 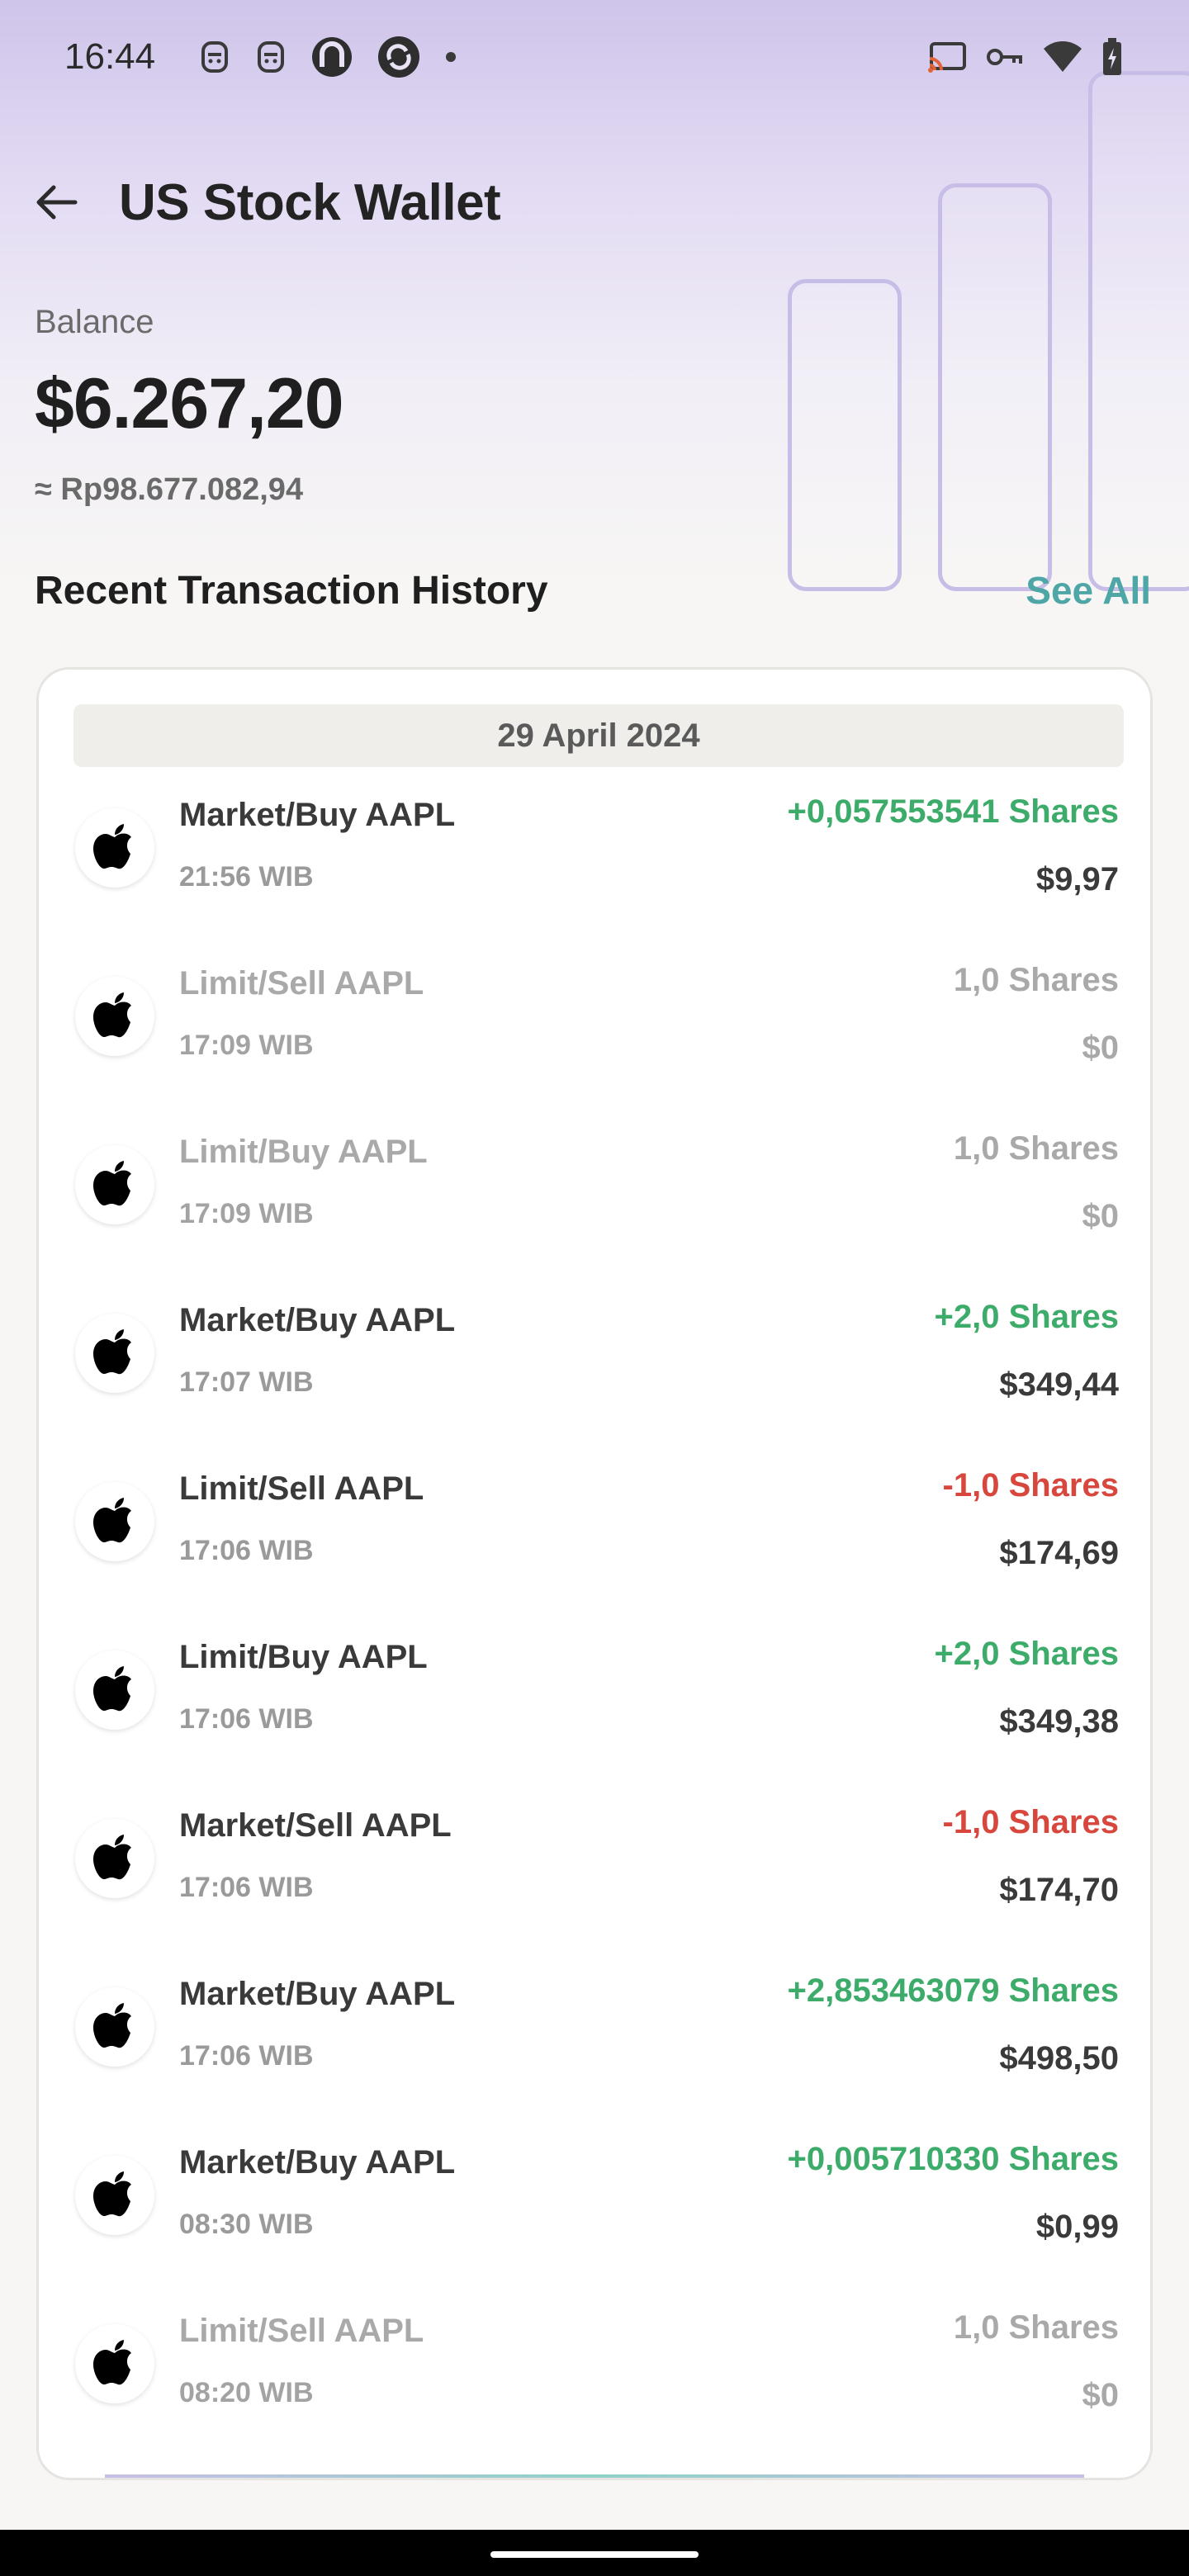 What do you see at coordinates (246, 2392) in the screenshot?
I see `transaction-time: 08:20 WIB` at bounding box center [246, 2392].